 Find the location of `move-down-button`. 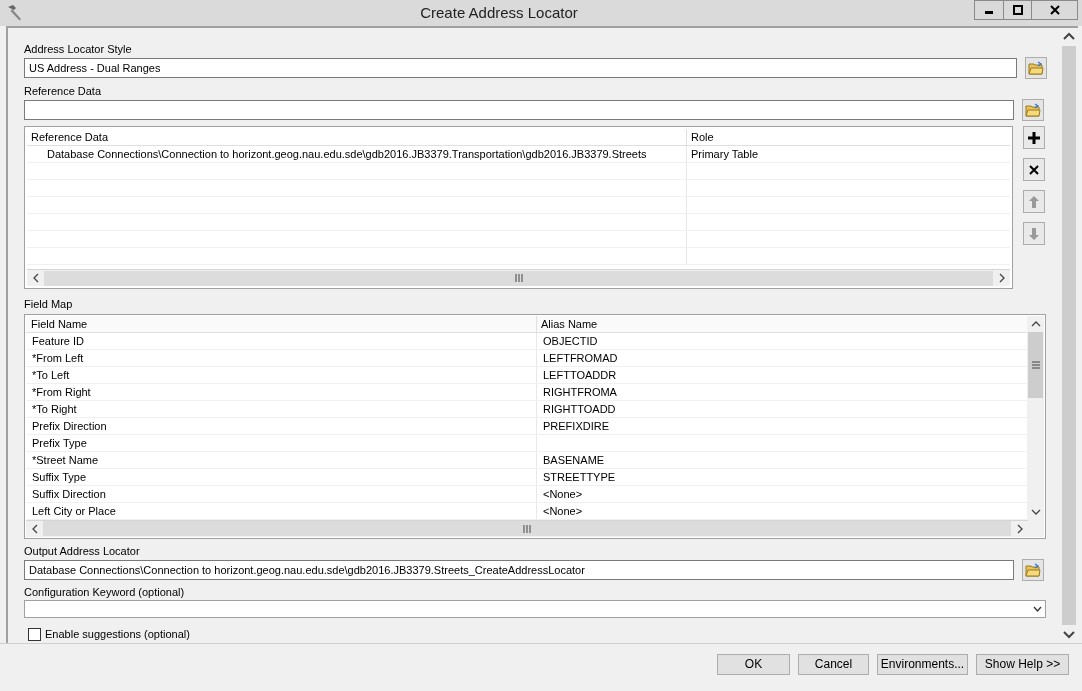

move-down-button is located at coordinates (1034, 234).